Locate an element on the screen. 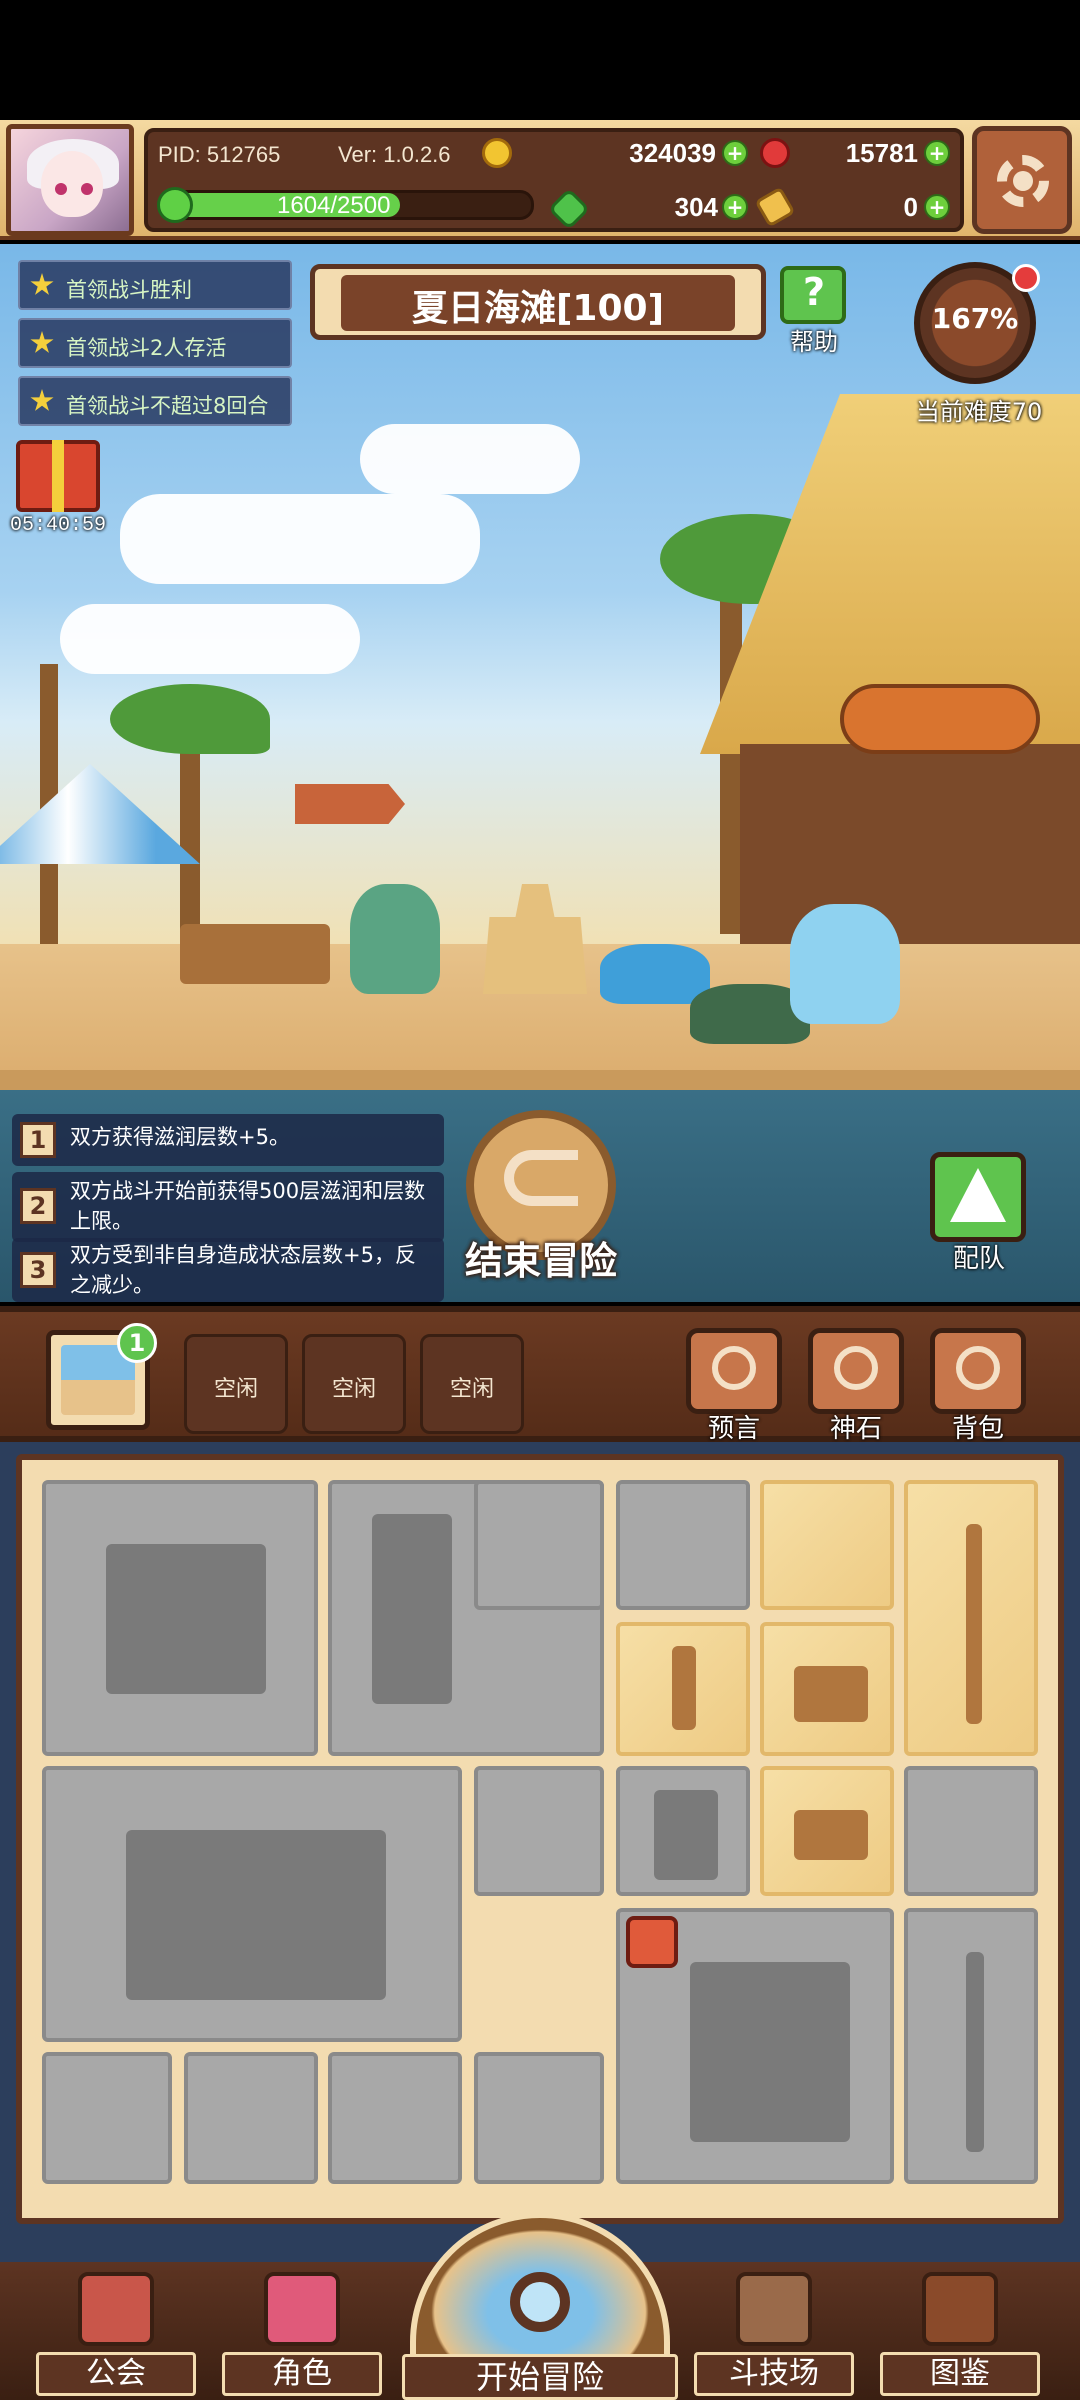 This screenshot has width=1080, height=2400. effect-item: 2 双方战斗开始前获得500层滋润和层数上限。 is located at coordinates (228, 1207).